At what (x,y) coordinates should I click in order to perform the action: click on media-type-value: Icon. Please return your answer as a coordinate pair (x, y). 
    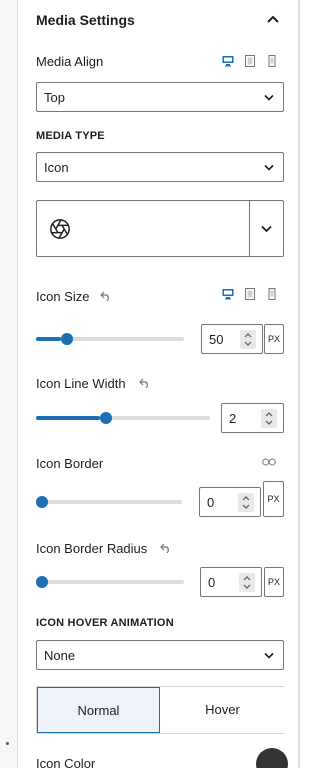
    Looking at the image, I should click on (56, 167).